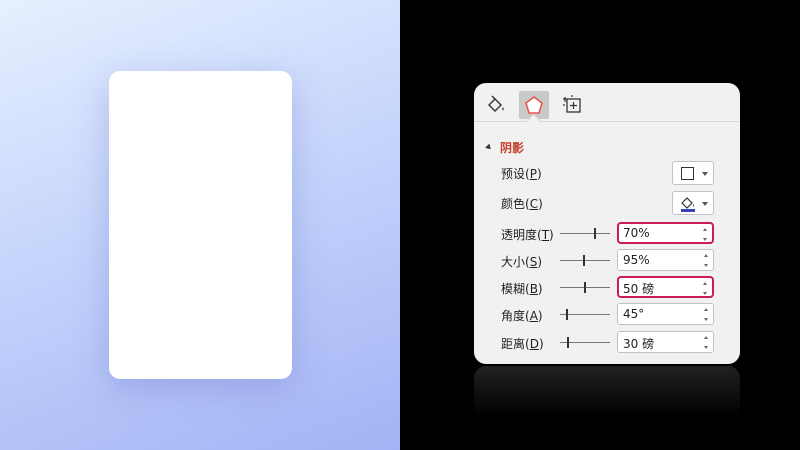  I want to click on blur-row: 模糊(B) 50 磅, so click(607, 288).